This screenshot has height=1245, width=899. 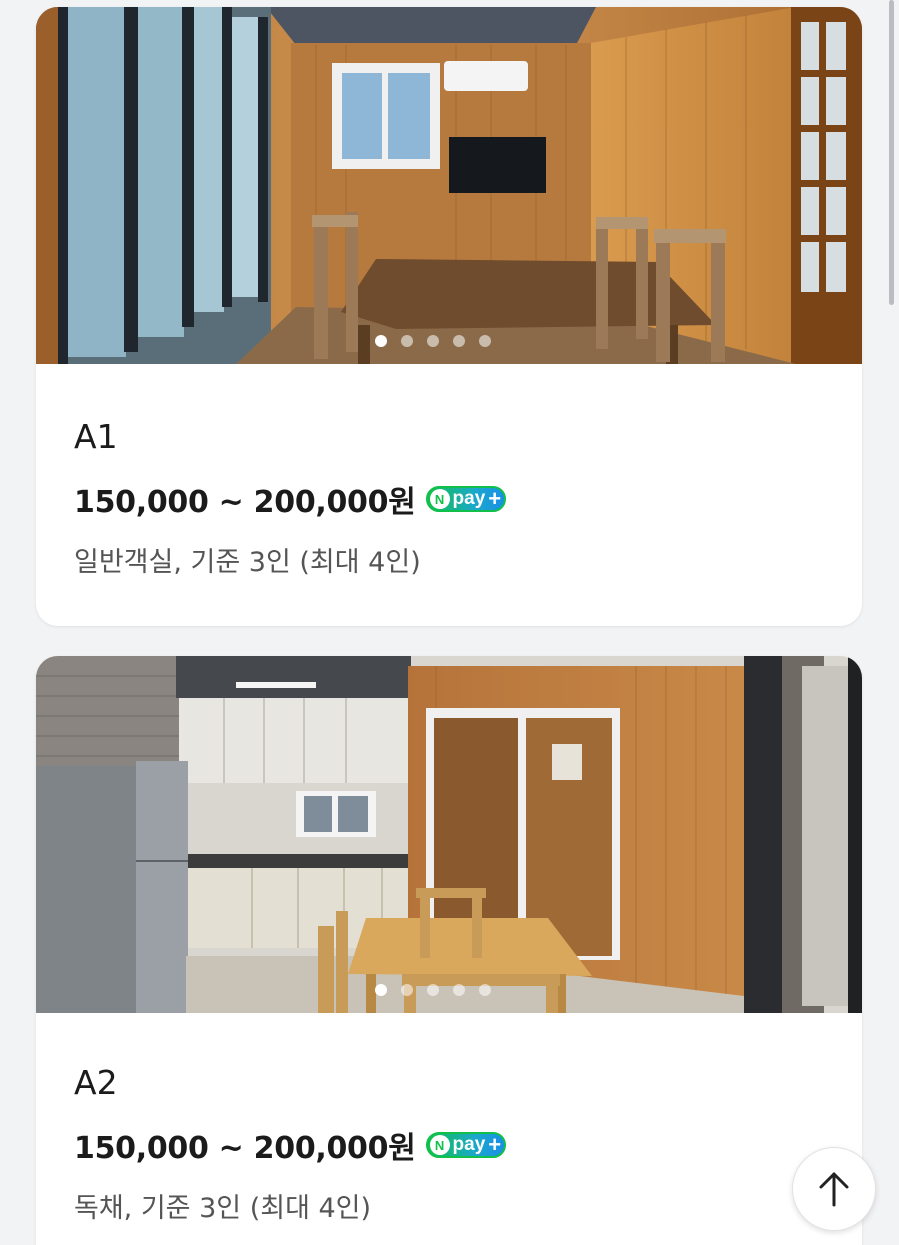 I want to click on room-description: 일반객실, 기준 3인 (최대 4인), so click(x=247, y=562).